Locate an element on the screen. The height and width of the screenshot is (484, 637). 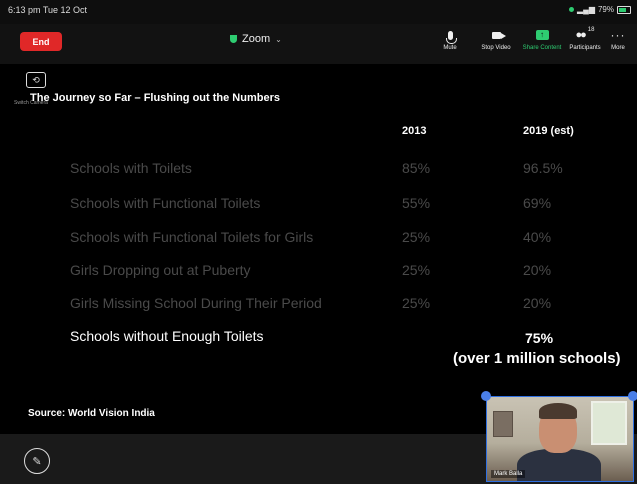
share-content-button: ↑ Share Content is located at coordinates (542, 39).